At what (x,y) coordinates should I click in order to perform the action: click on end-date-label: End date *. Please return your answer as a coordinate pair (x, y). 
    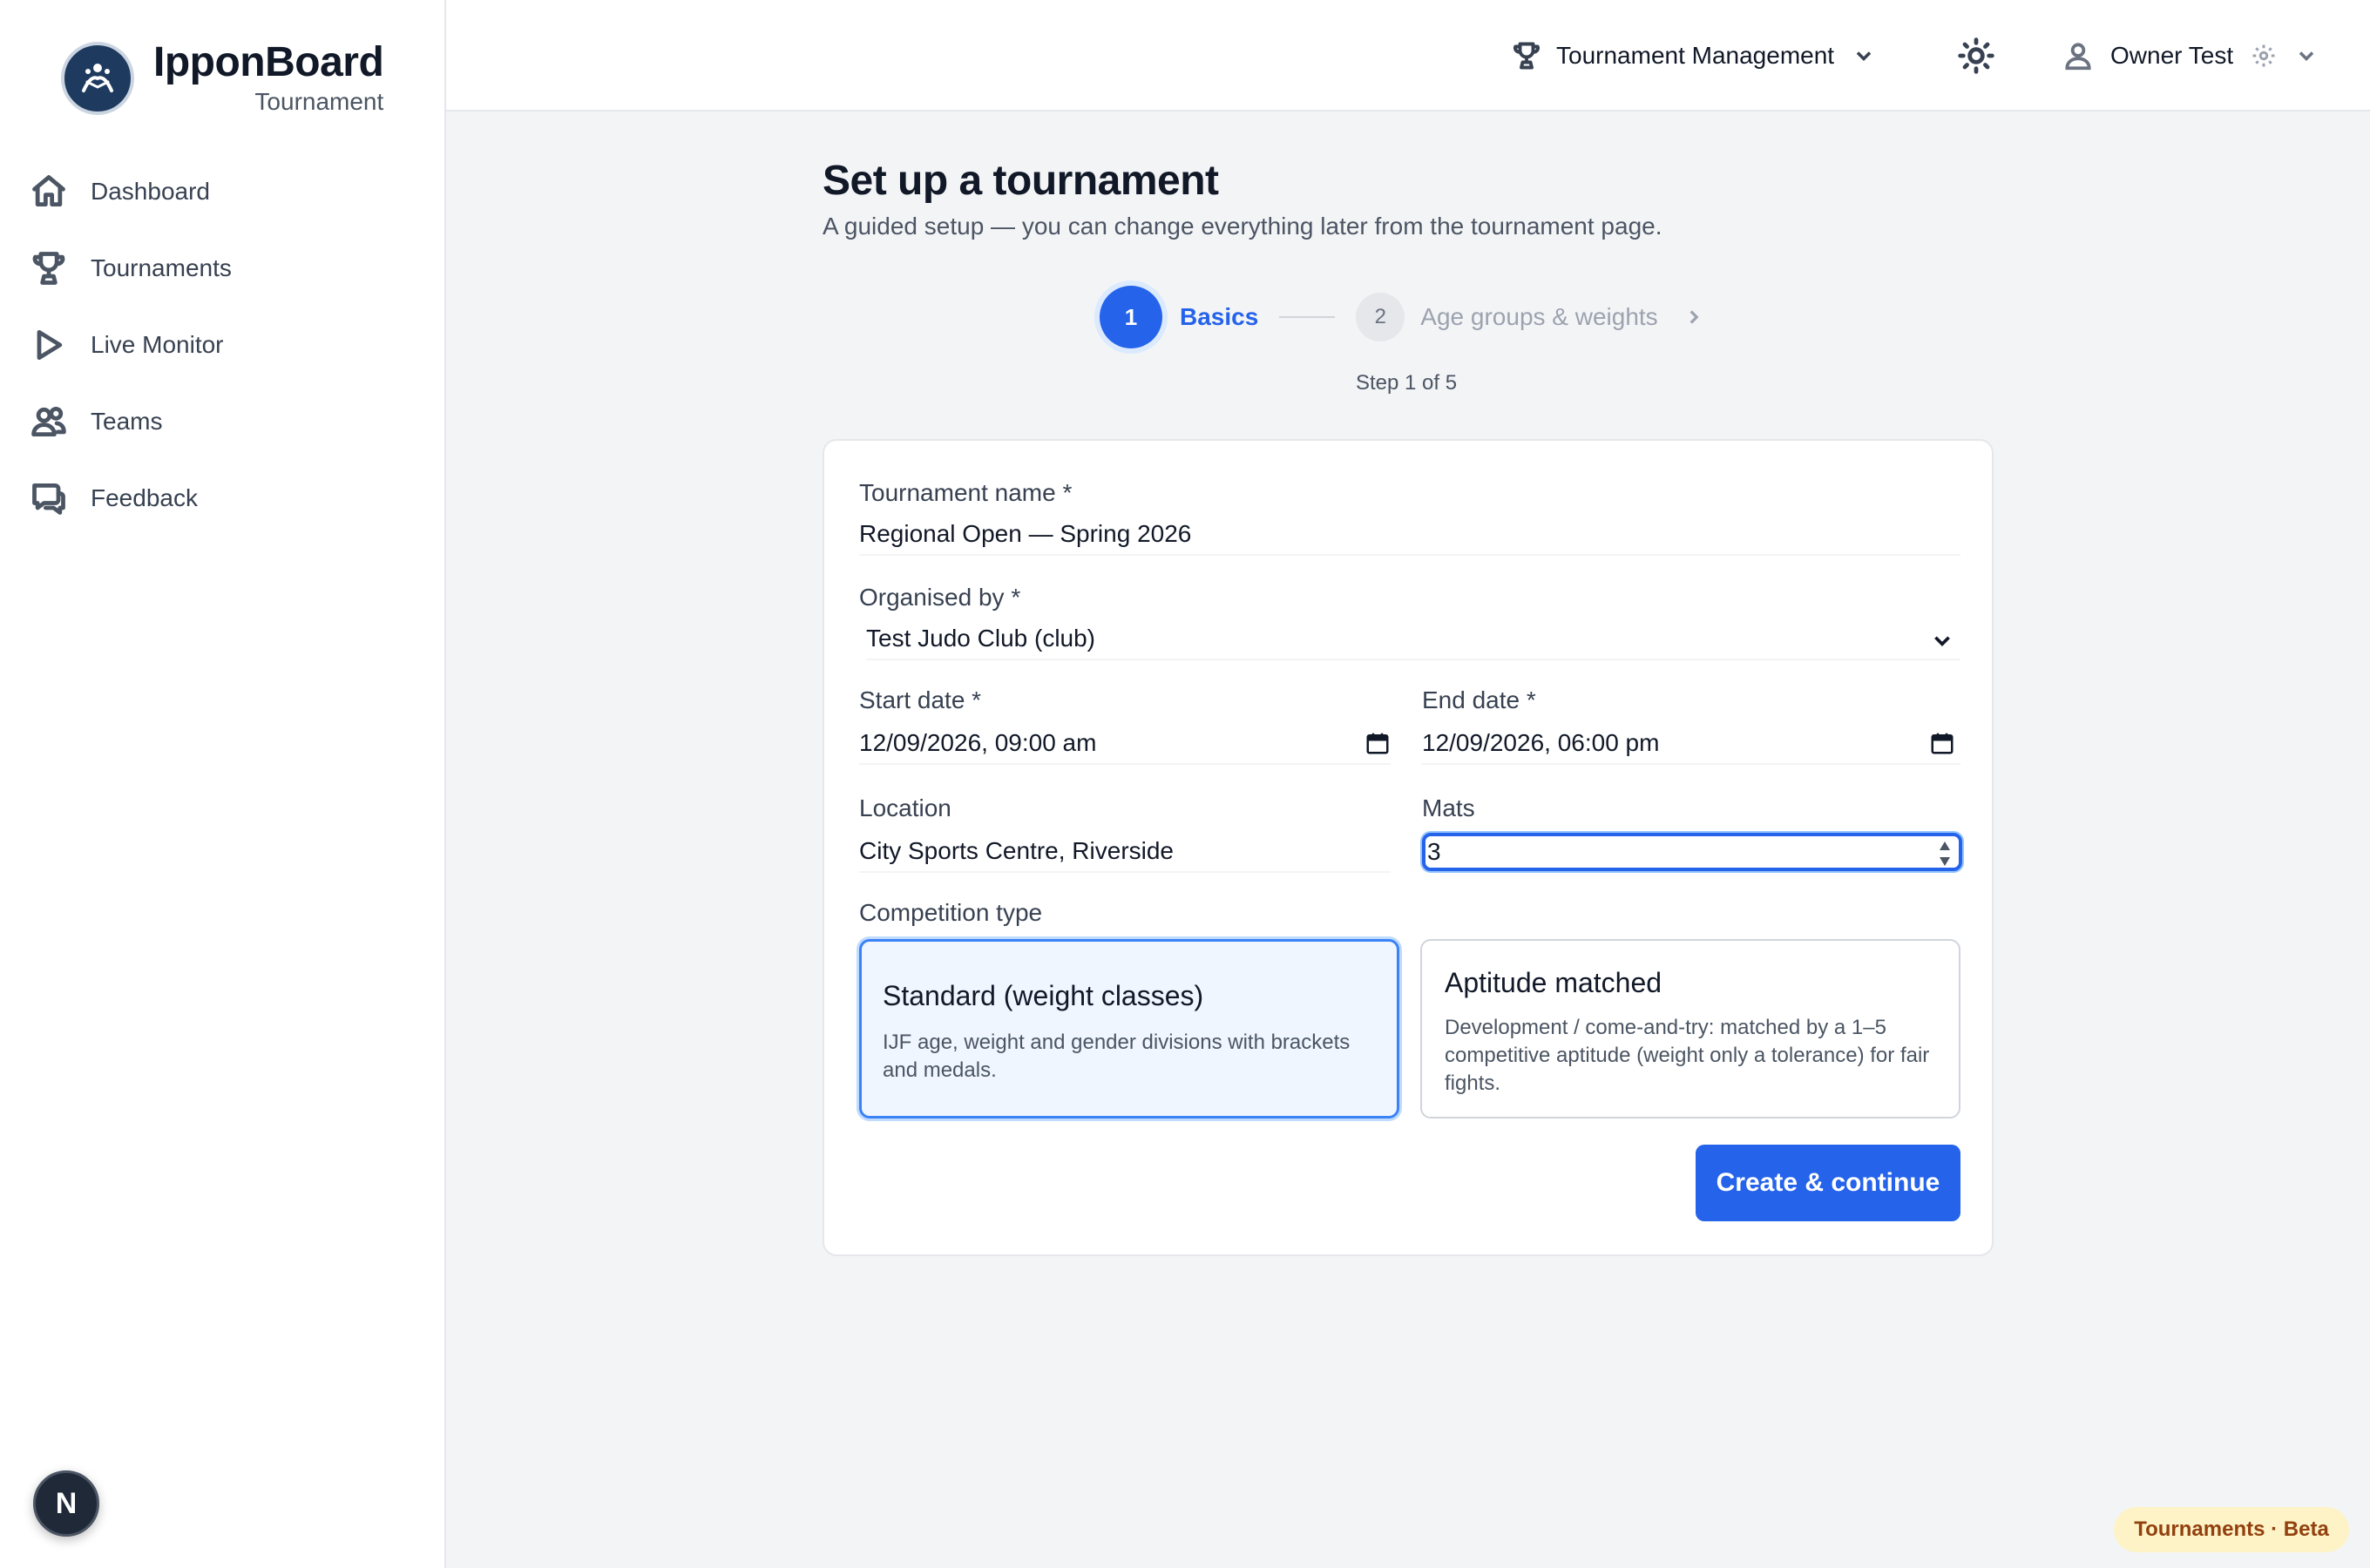
    Looking at the image, I should click on (1479, 699).